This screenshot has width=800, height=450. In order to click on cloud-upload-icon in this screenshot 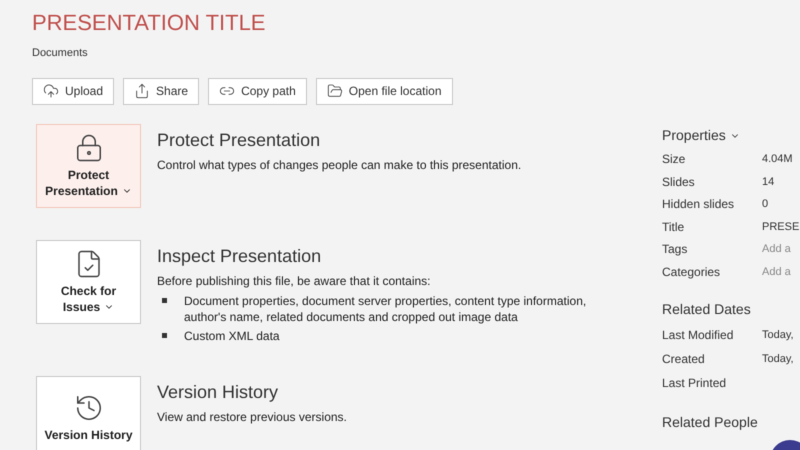, I will do `click(51, 91)`.